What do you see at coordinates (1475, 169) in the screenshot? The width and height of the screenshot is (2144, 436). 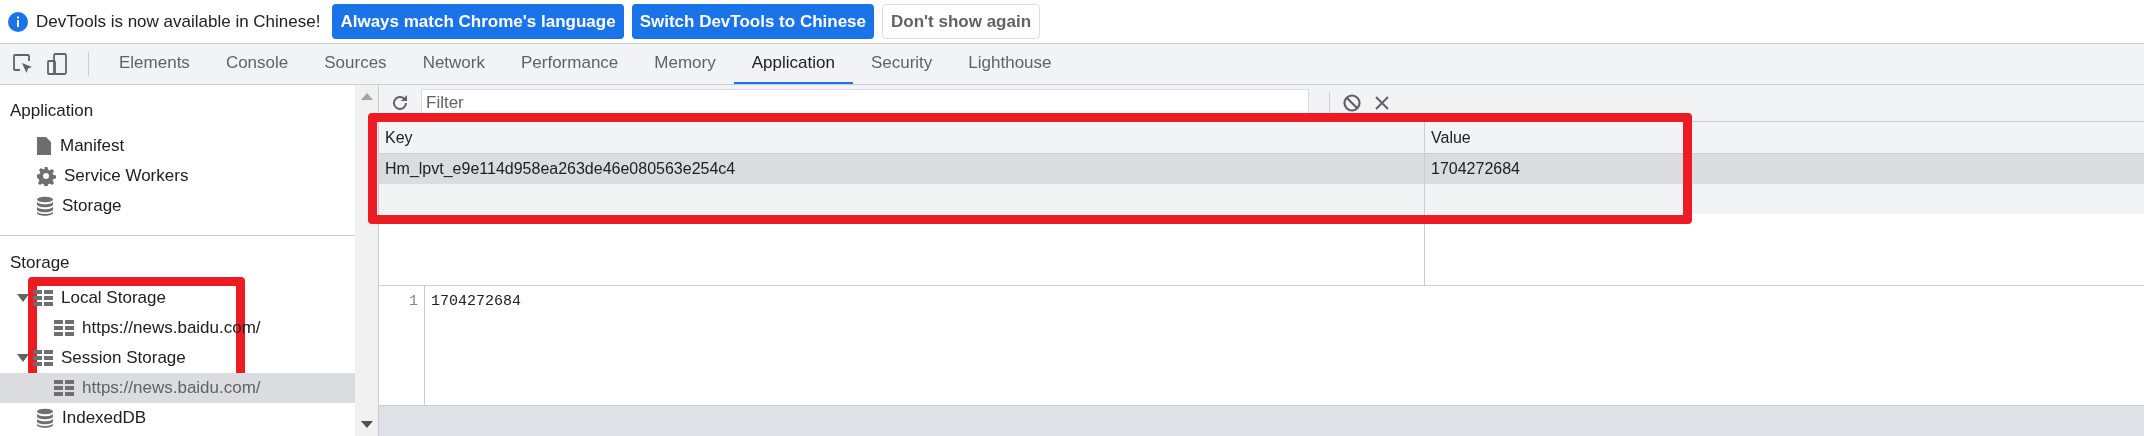 I see `table-cell-text: 1704272684` at bounding box center [1475, 169].